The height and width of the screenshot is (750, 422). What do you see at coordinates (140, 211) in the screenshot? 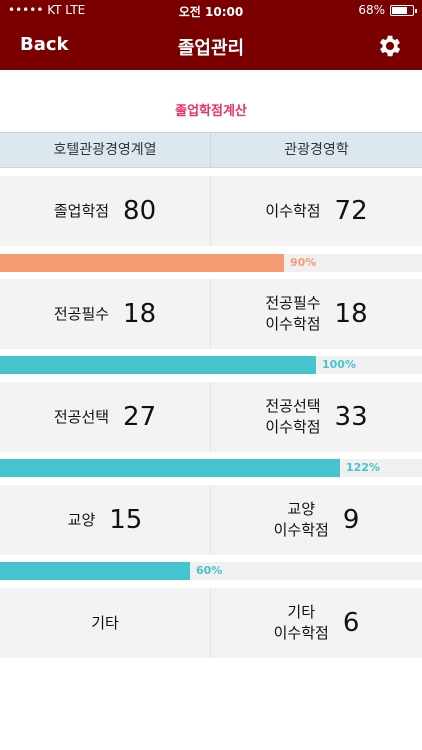
I see `required-credit-value: 80` at bounding box center [140, 211].